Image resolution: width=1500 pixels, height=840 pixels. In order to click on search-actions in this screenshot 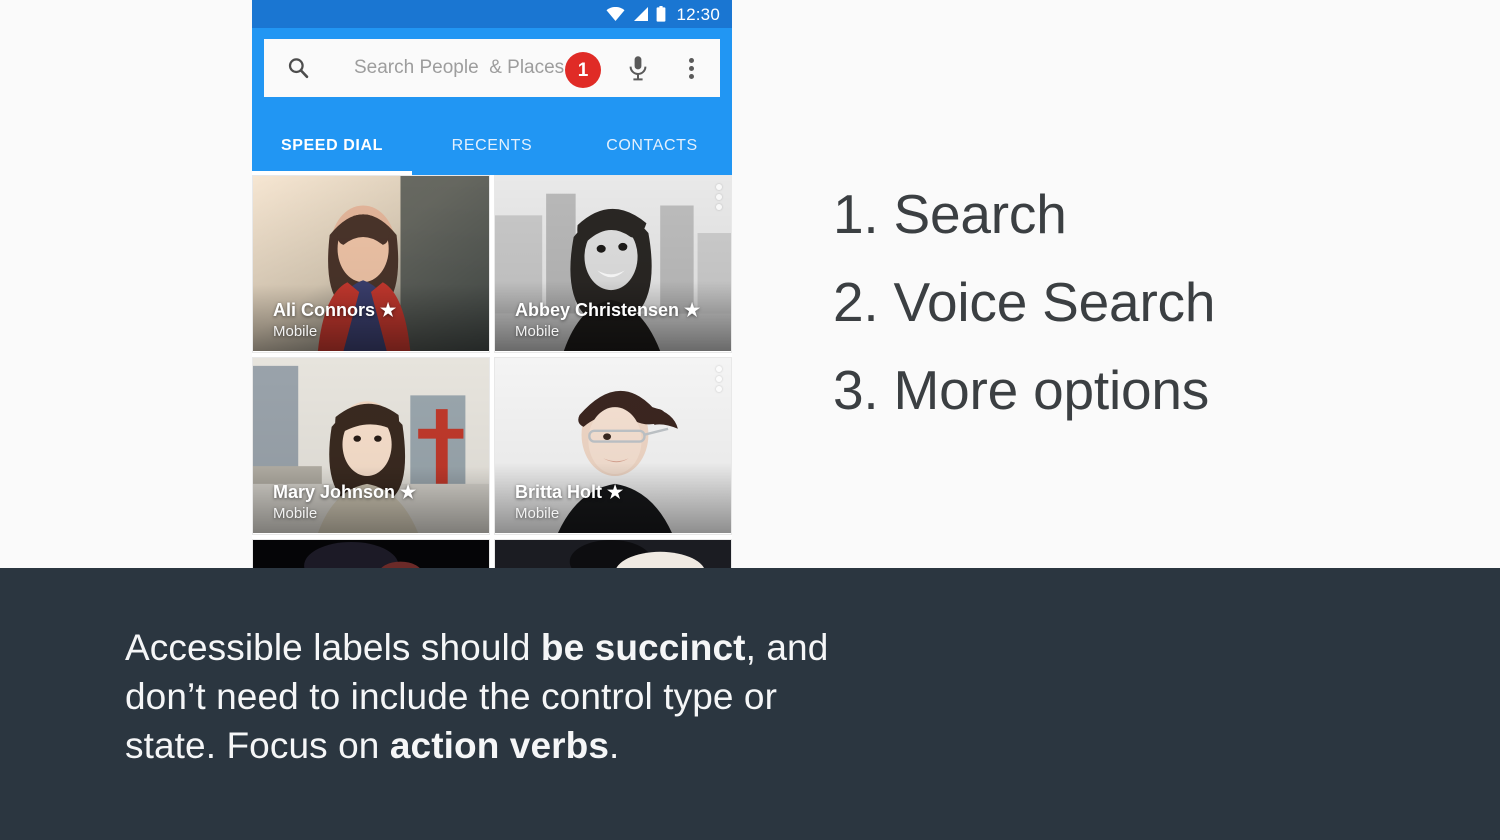, I will do `click(673, 68)`.